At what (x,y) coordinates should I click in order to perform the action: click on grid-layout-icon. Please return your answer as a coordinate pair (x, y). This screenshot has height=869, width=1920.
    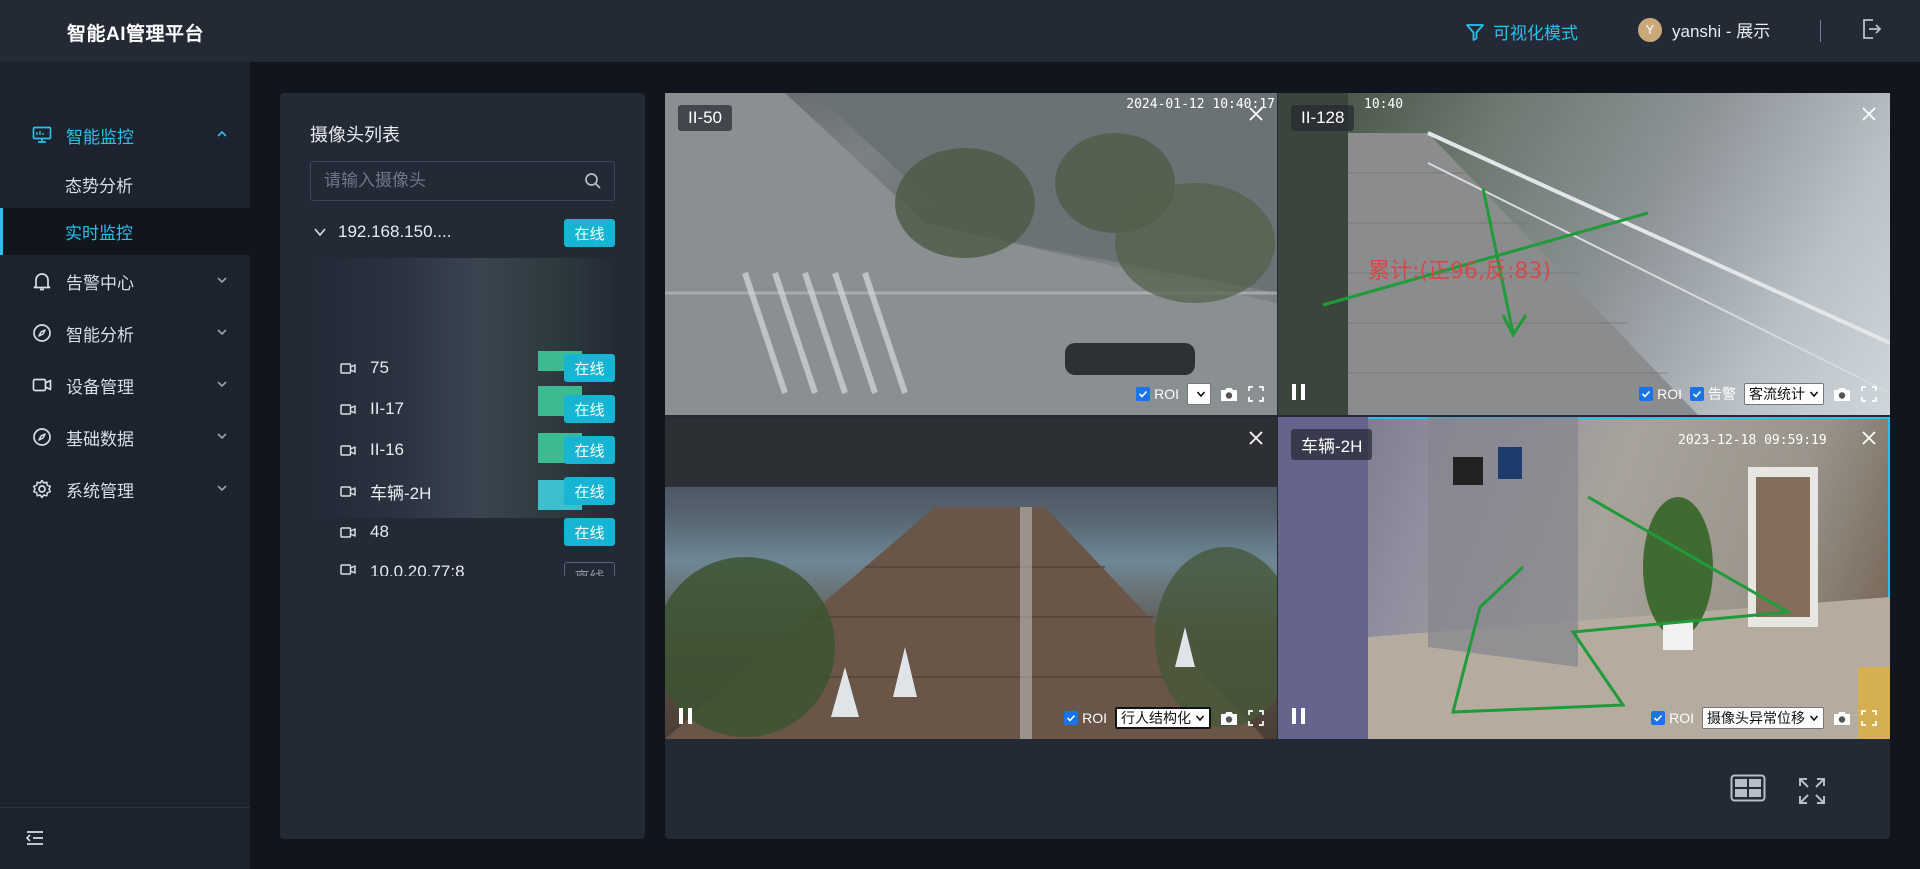
    Looking at the image, I should click on (1748, 788).